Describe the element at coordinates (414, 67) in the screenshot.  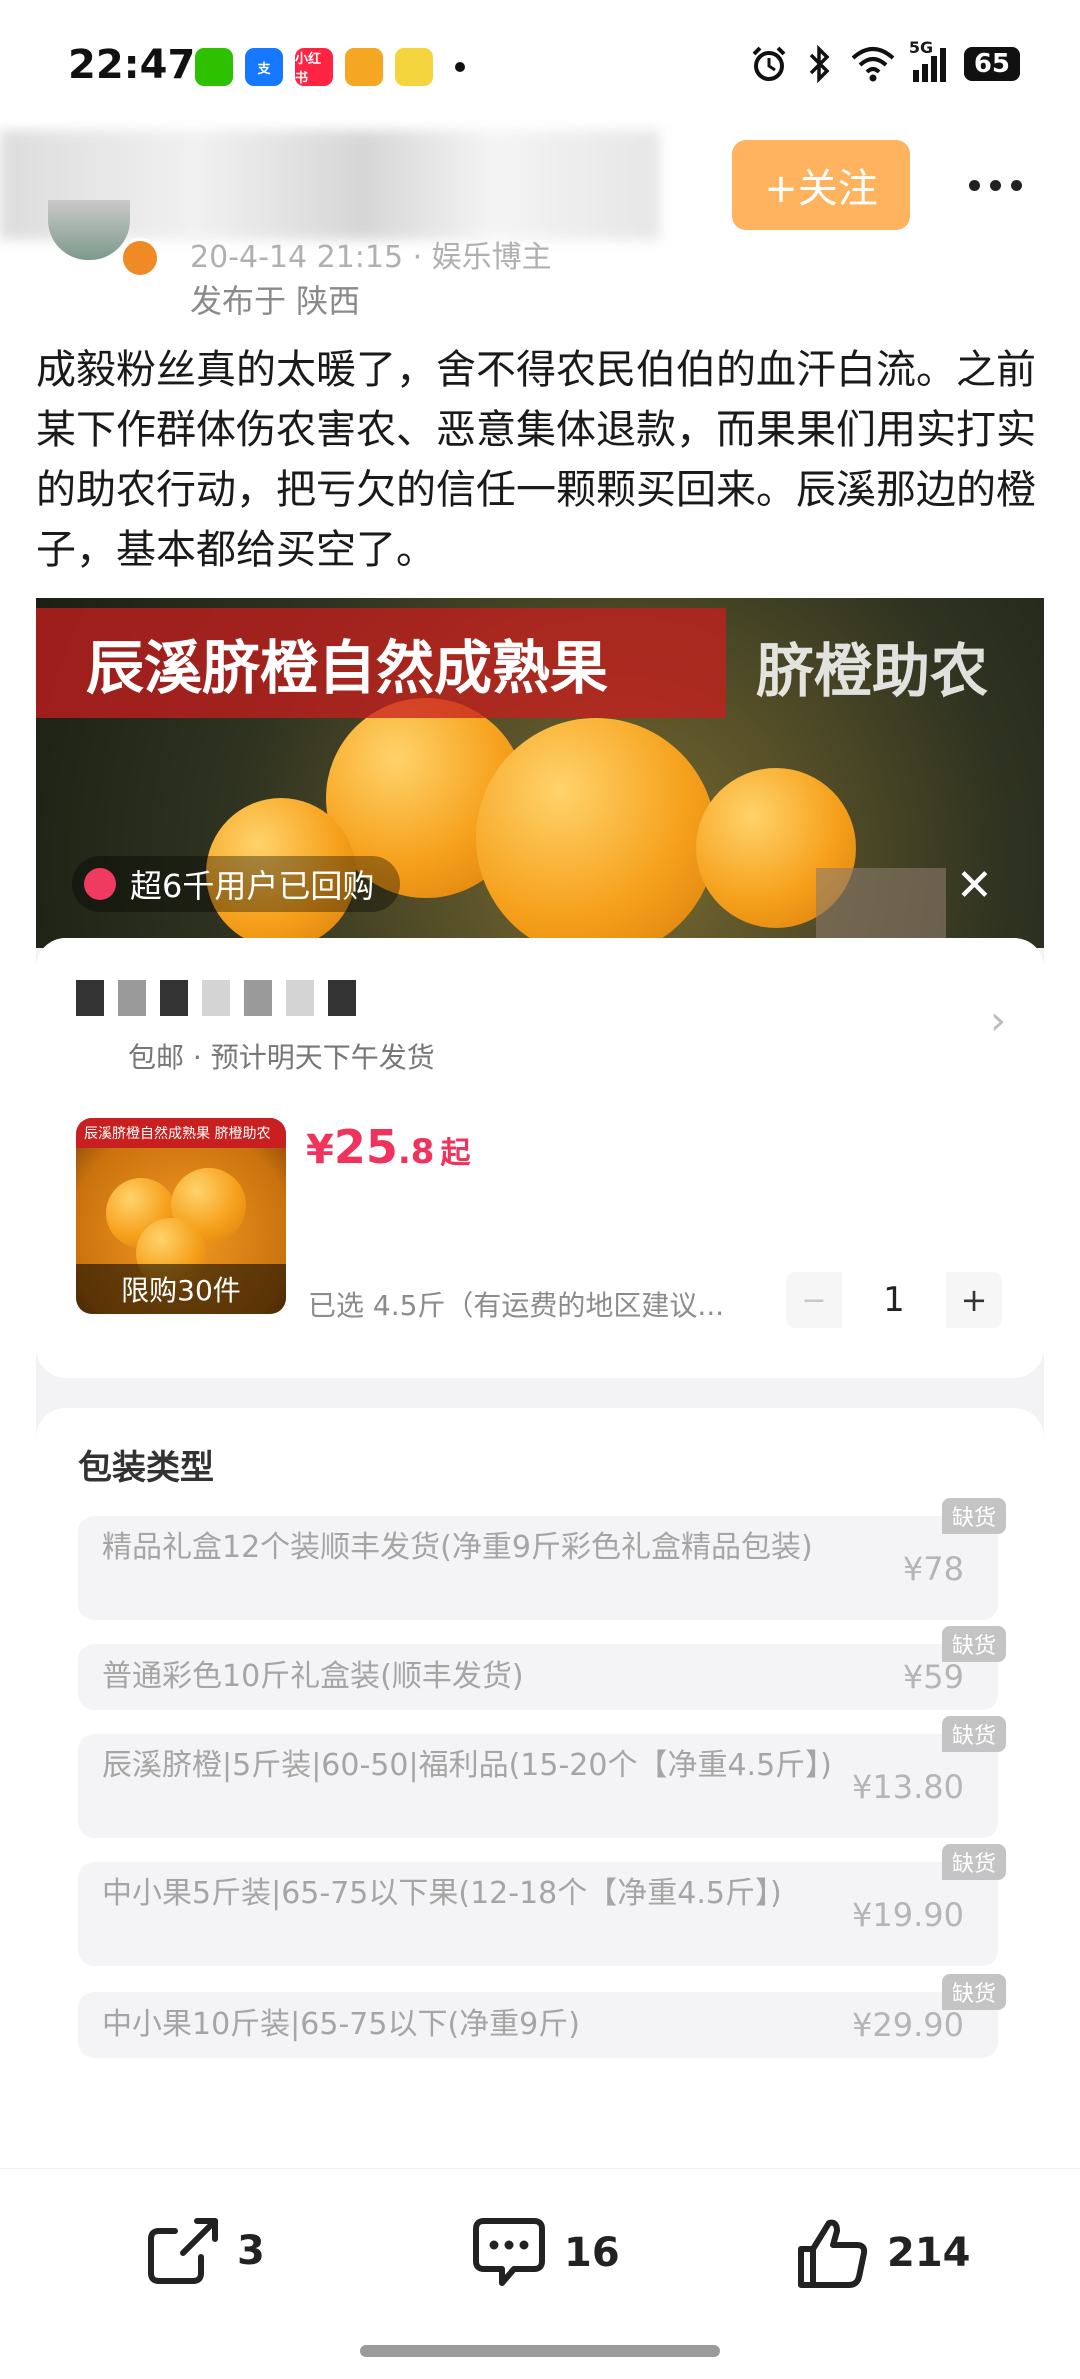
I see `video-app-icon` at that location.